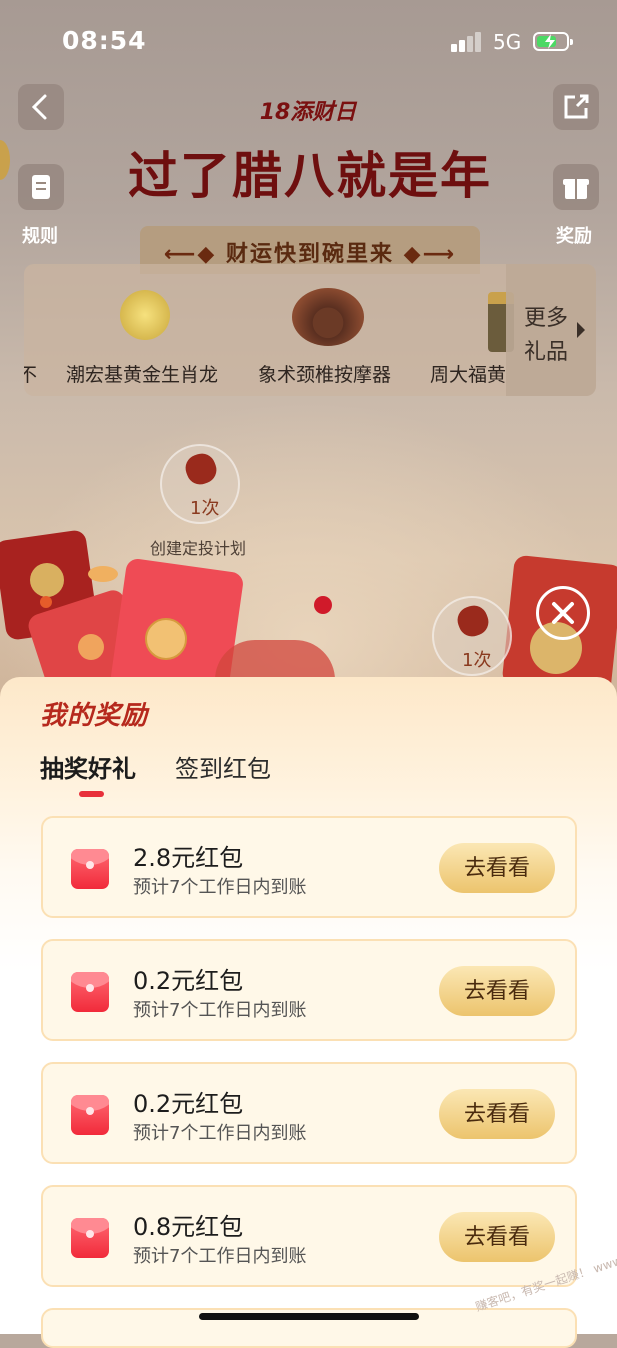 This screenshot has height=1348, width=617. I want to click on tab-checkin-redpacket: 签到红包, so click(223, 766).